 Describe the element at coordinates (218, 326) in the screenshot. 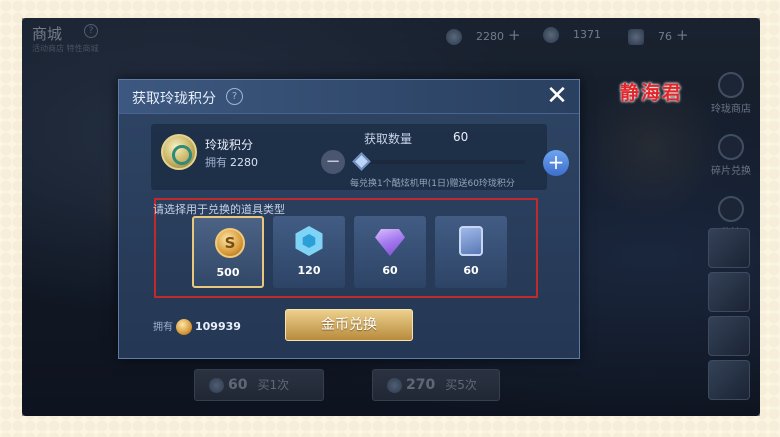

I see `coins-owned-value: 109939` at that location.